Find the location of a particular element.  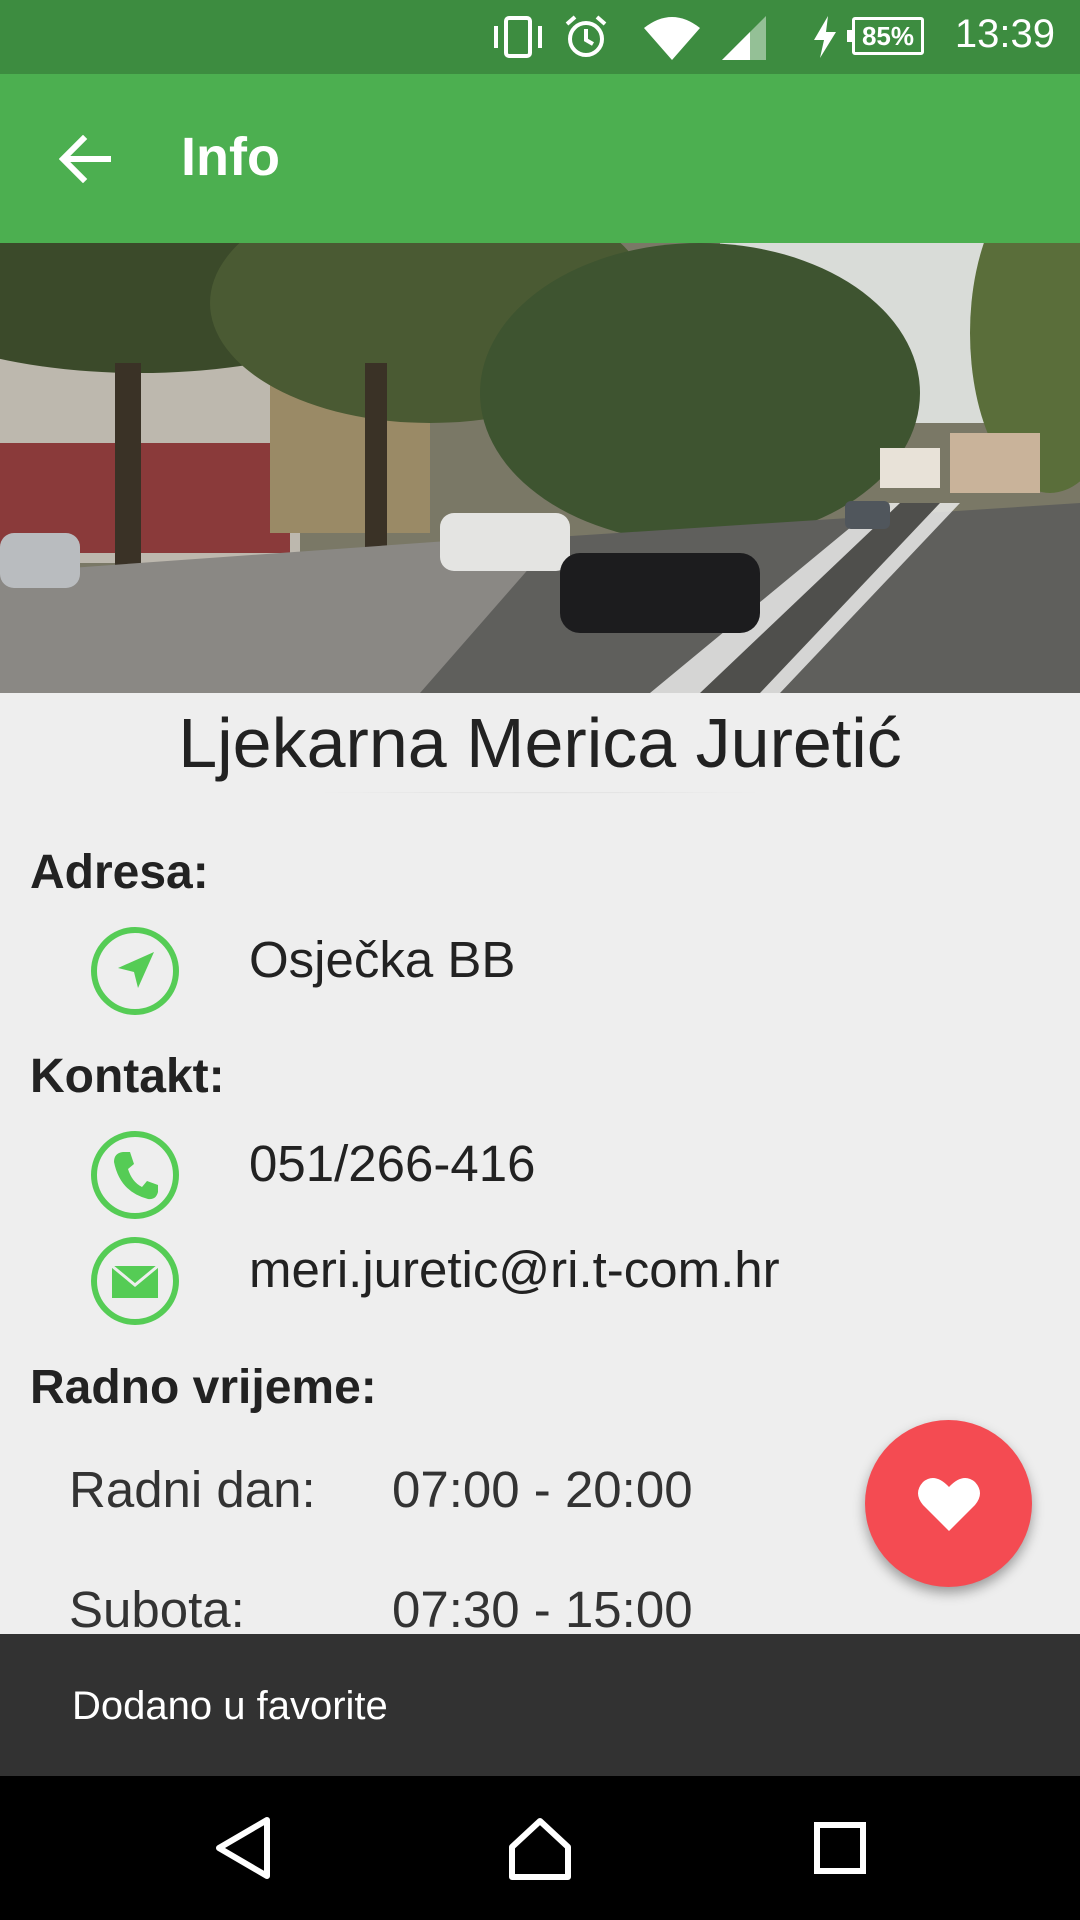

status-bar: 85% 13:39 is located at coordinates (540, 37).